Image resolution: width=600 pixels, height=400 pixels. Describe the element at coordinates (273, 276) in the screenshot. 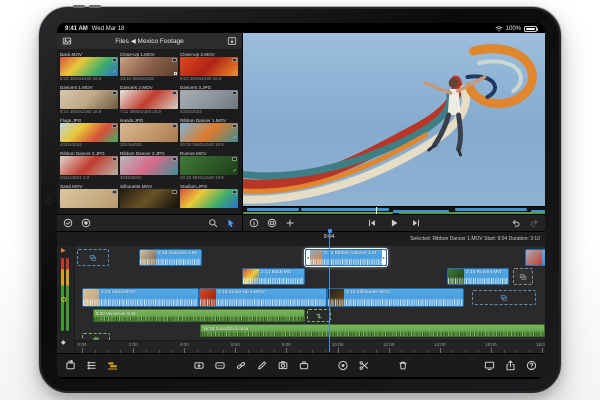

I see `clip-back-mo: 2:14 Back.MO` at that location.